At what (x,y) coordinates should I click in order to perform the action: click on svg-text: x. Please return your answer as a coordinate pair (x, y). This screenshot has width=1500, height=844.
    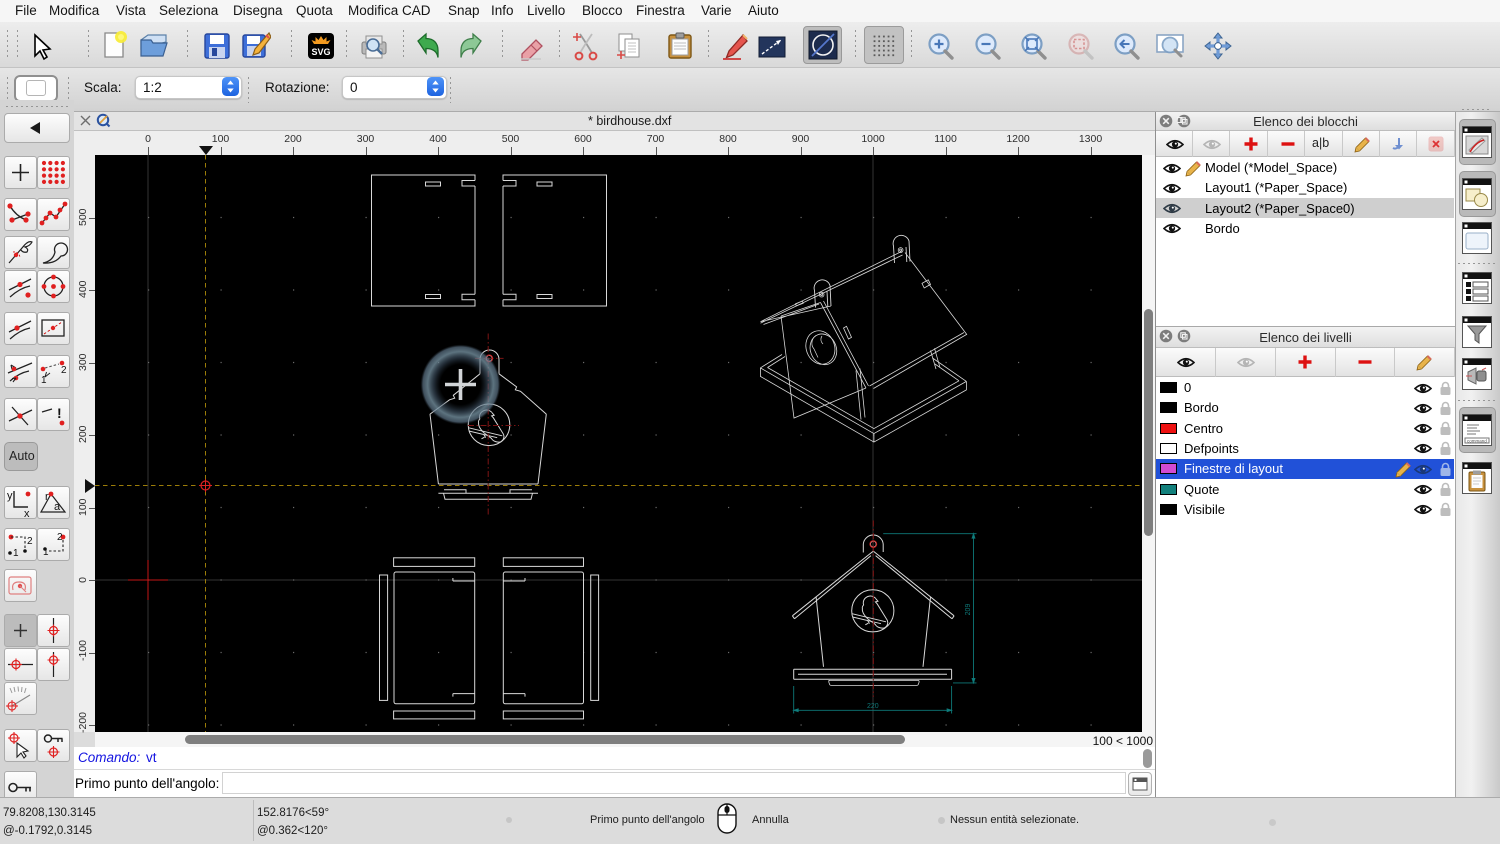
    Looking at the image, I should click on (27, 513).